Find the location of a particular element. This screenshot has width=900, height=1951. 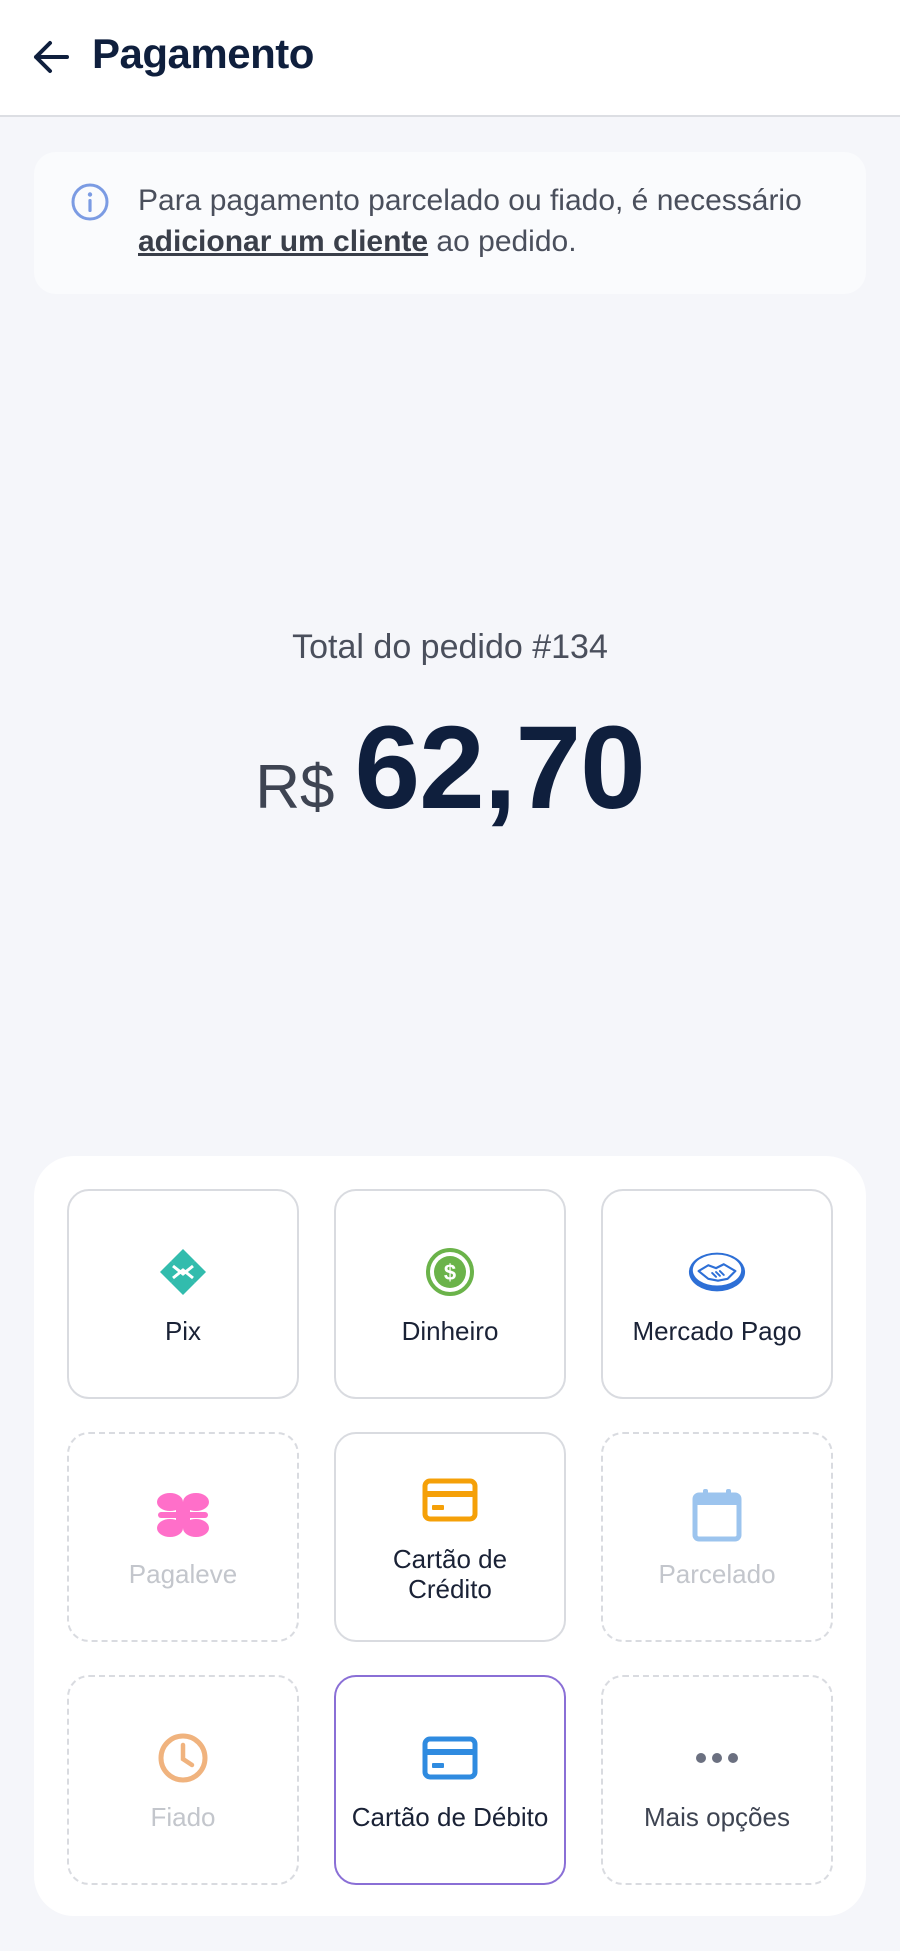

method-dinheiro: $ Dinheiro is located at coordinates (450, 1294).